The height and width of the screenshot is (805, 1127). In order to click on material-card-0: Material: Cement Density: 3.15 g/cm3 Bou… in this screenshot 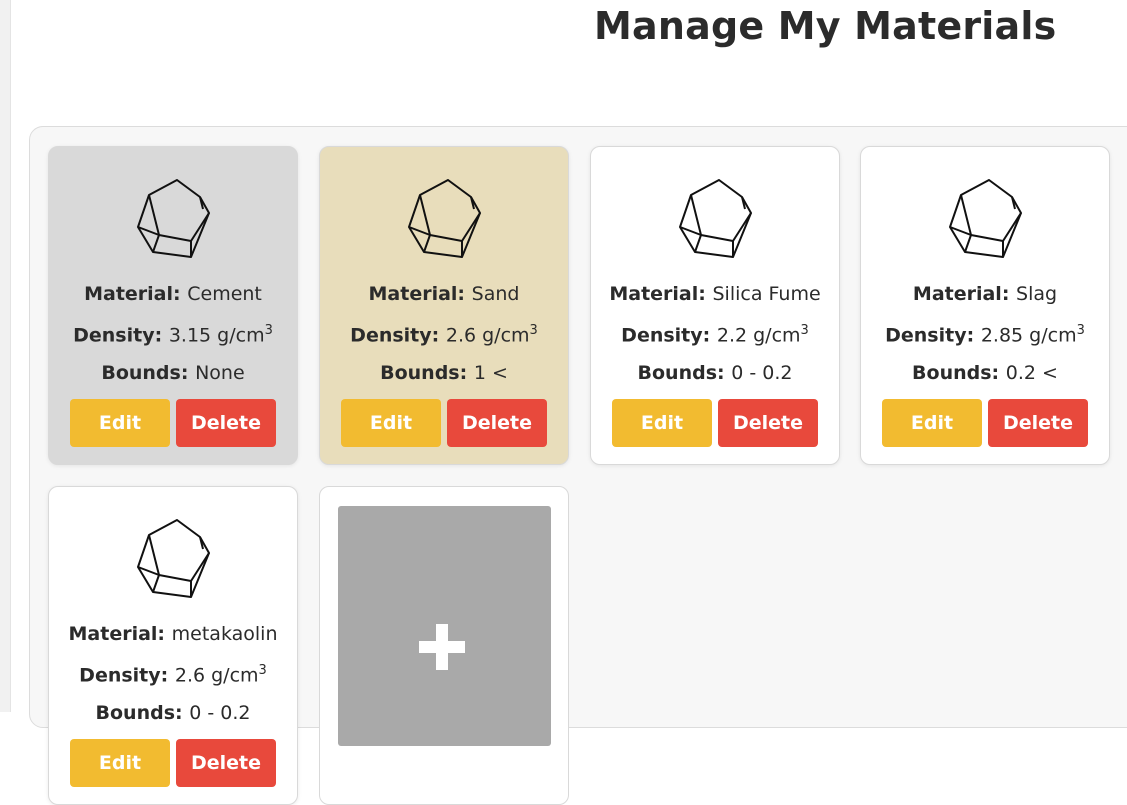, I will do `click(173, 305)`.